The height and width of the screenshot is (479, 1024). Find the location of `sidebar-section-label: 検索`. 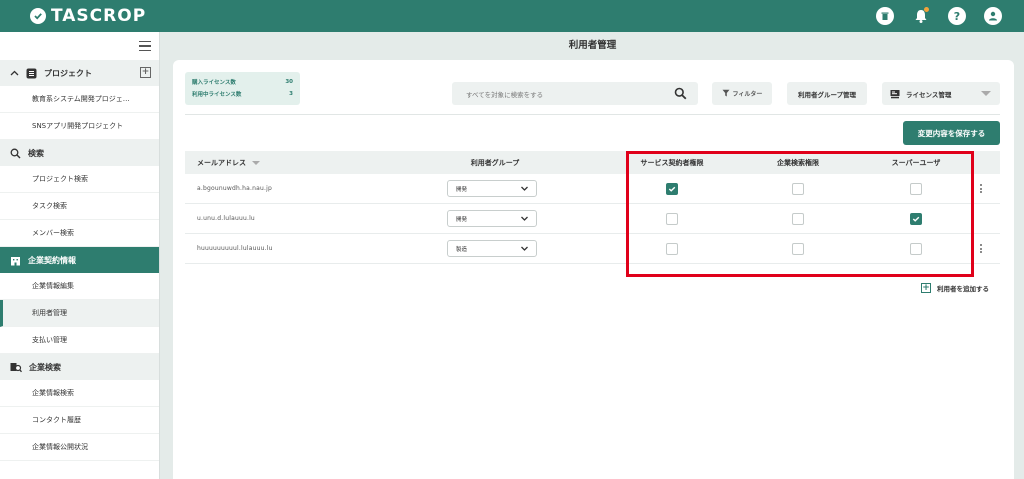

sidebar-section-label: 検索 is located at coordinates (36, 153).